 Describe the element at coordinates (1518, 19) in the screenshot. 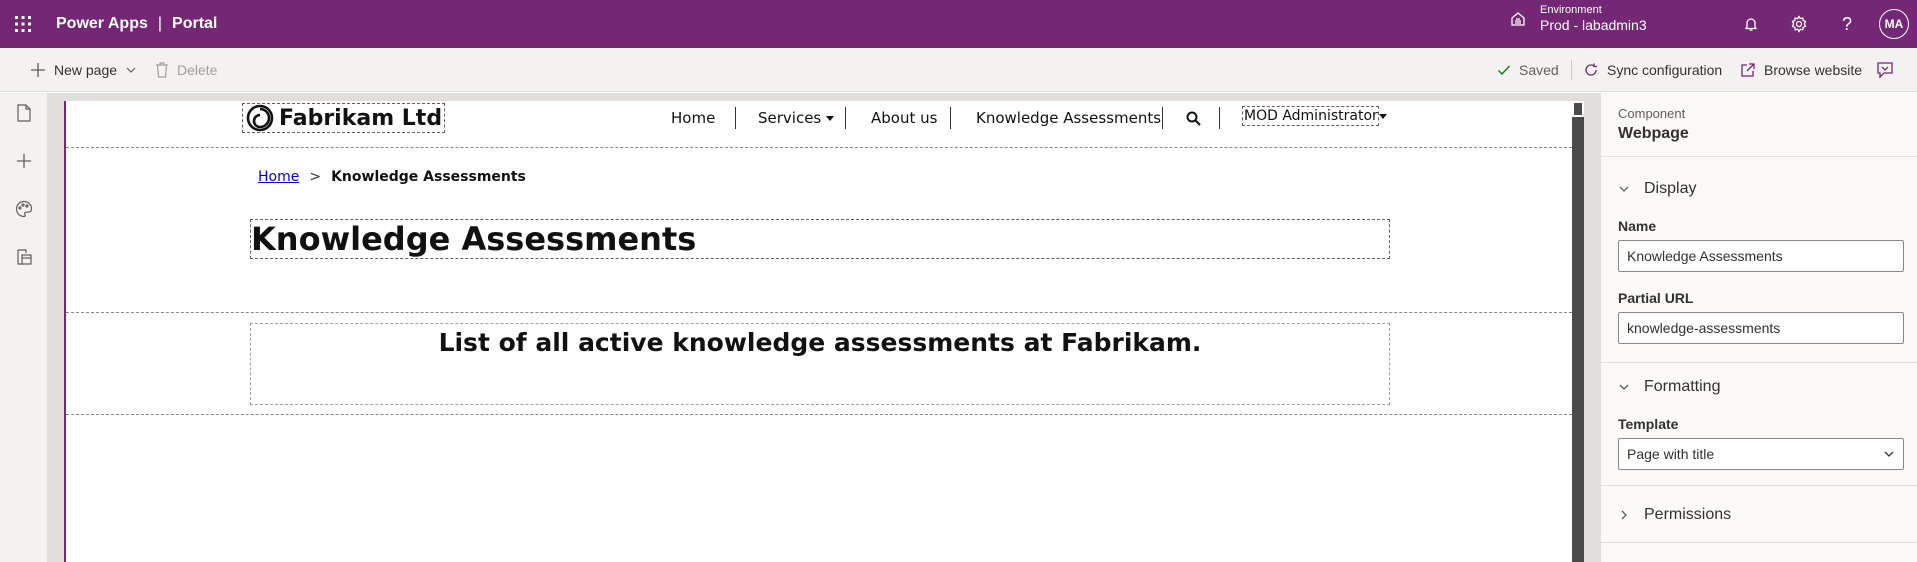

I see `environment-icon` at that location.